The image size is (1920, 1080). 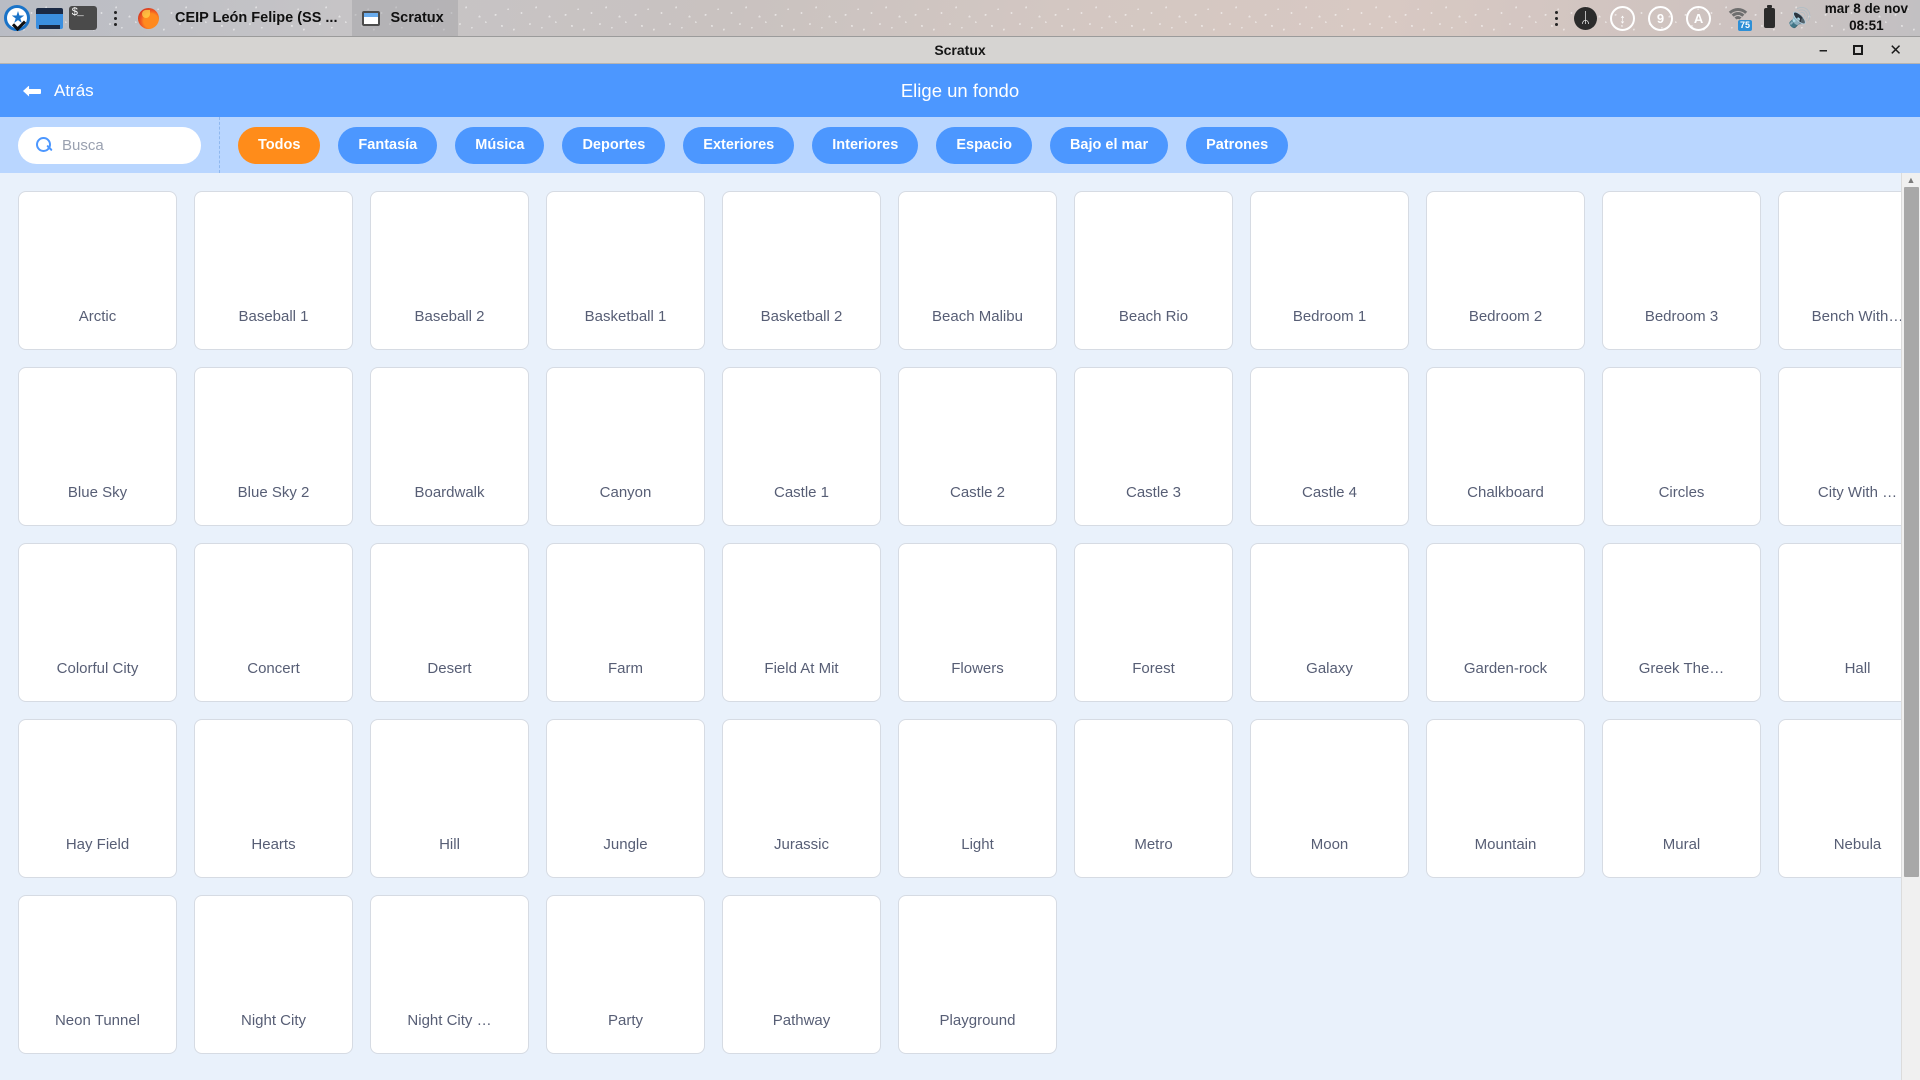 What do you see at coordinates (865, 145) in the screenshot?
I see `category-button-interiores: Interiores` at bounding box center [865, 145].